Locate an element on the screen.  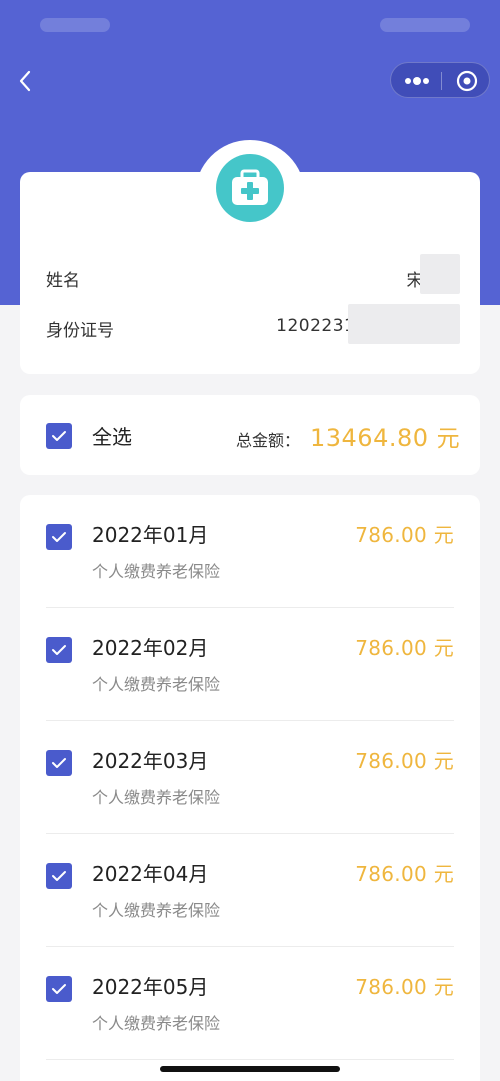
name-row: 姓名 宋 is located at coordinates (253, 274).